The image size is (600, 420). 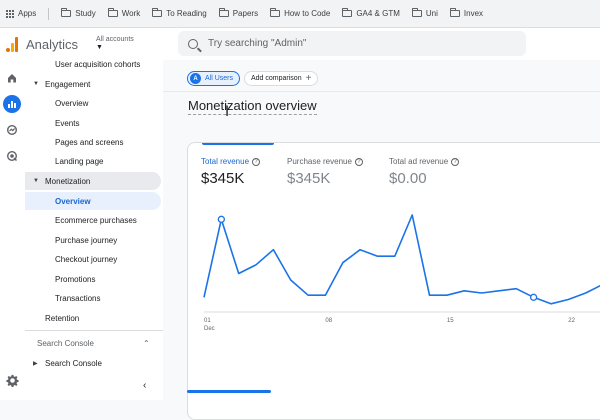 What do you see at coordinates (12, 78) in the screenshot?
I see `home-icon` at bounding box center [12, 78].